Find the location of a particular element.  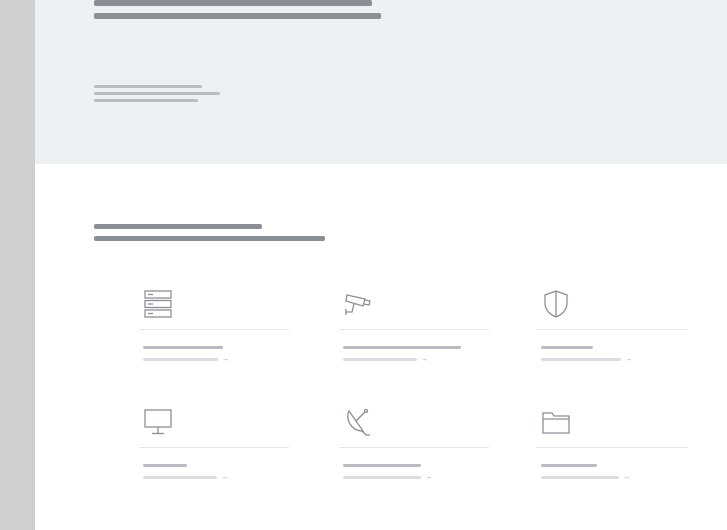

hero-note is located at coordinates (157, 95).